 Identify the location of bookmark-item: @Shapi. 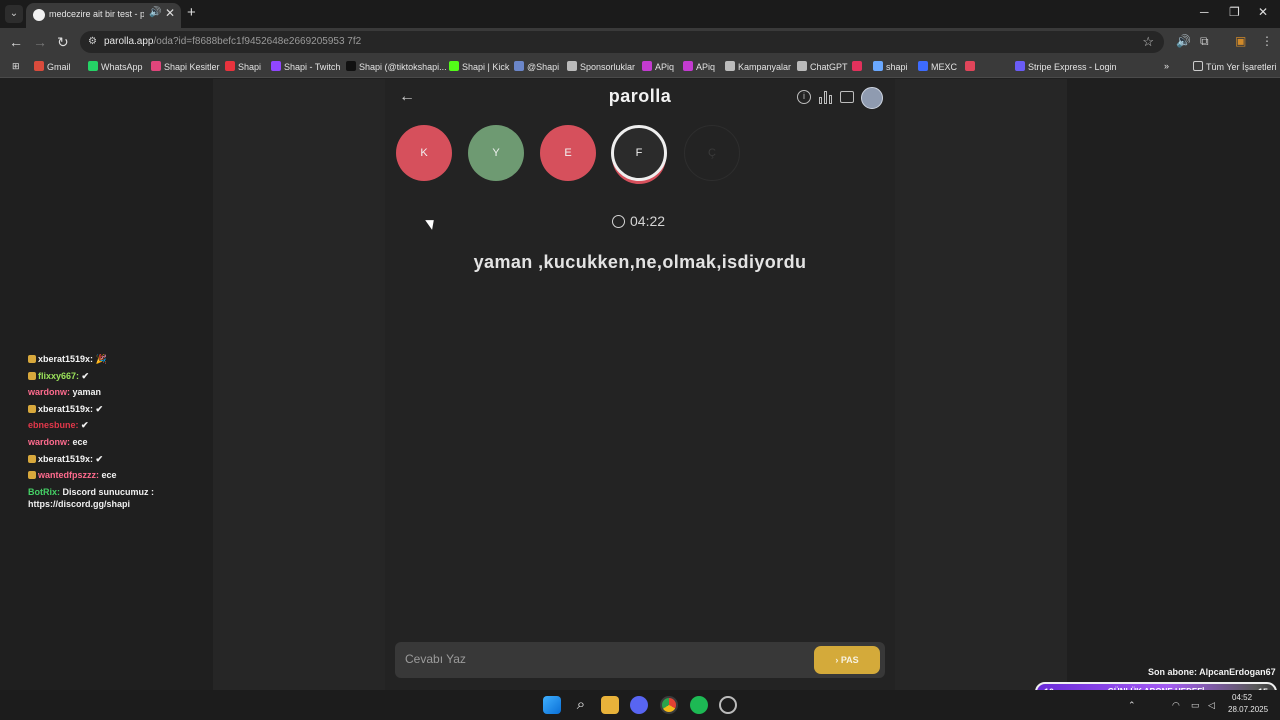
(536, 66).